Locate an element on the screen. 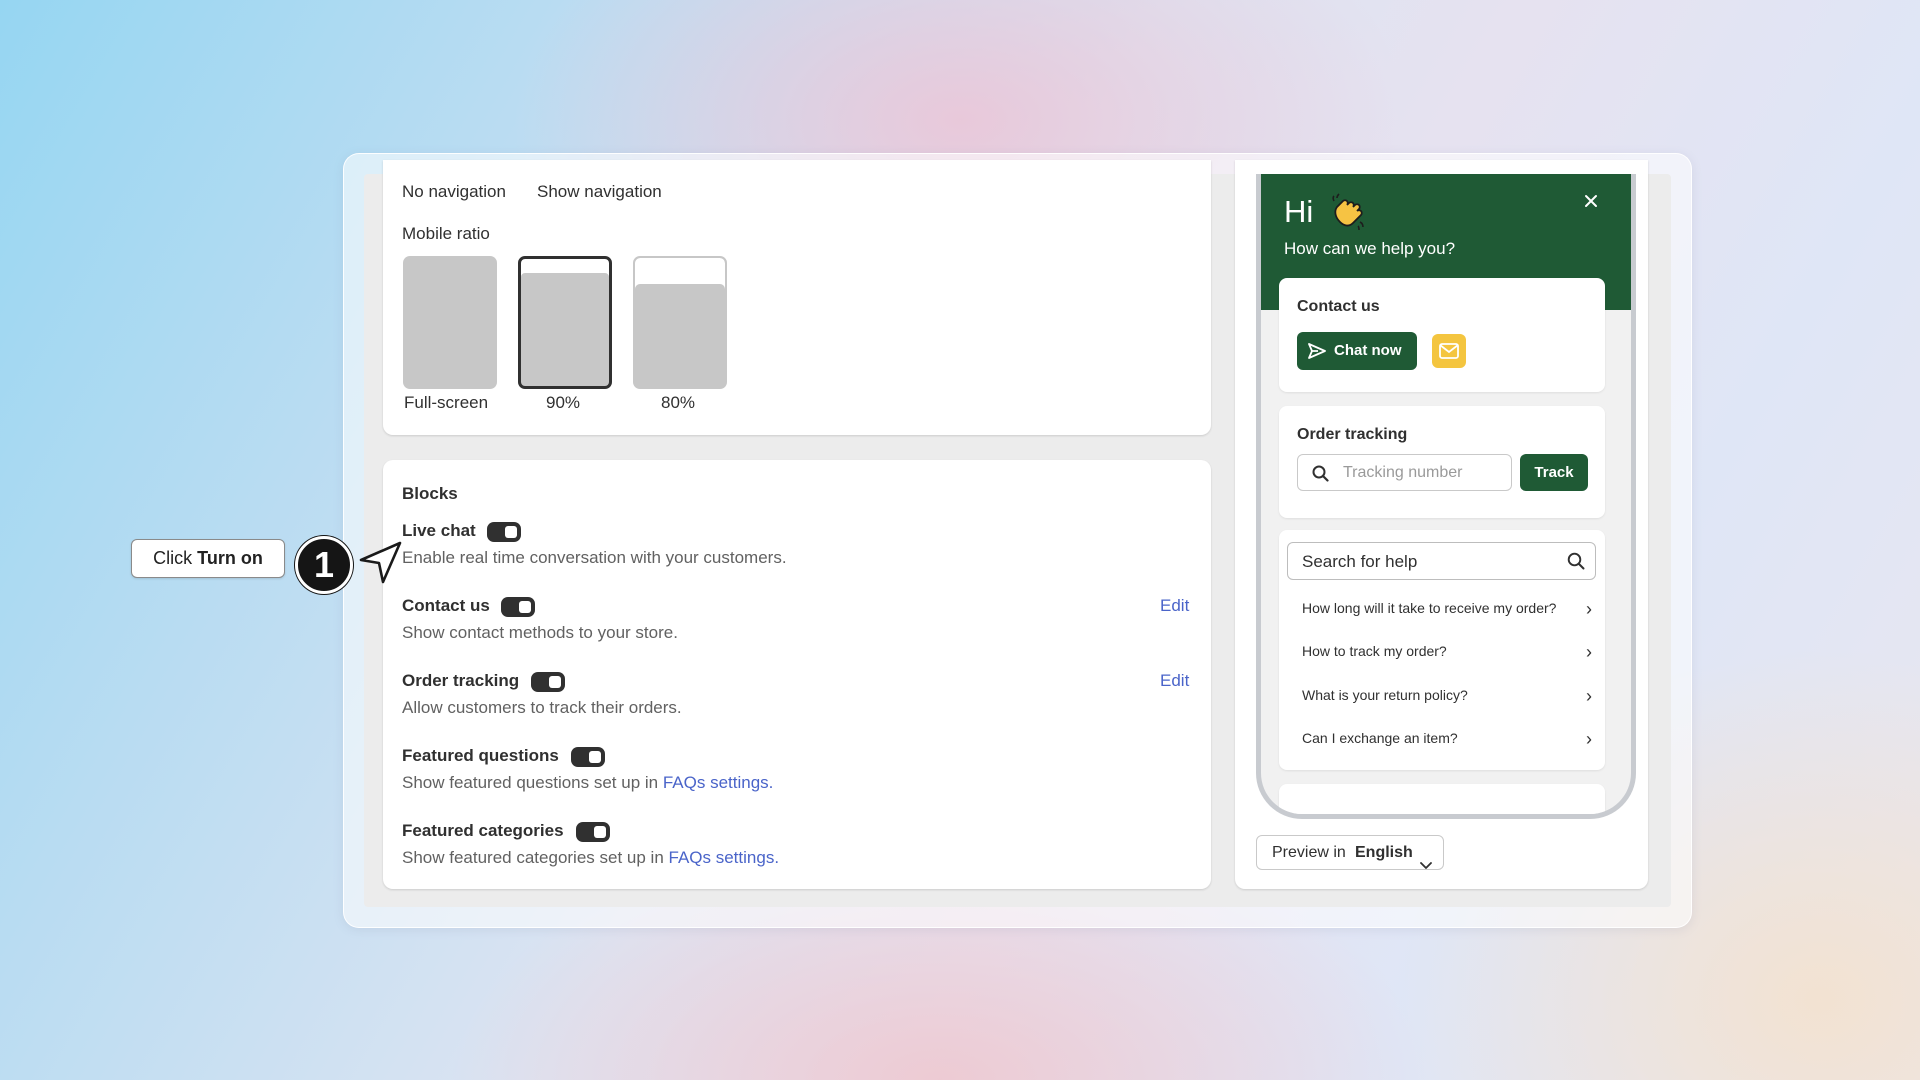  ratio-label: 80% is located at coordinates (678, 402).